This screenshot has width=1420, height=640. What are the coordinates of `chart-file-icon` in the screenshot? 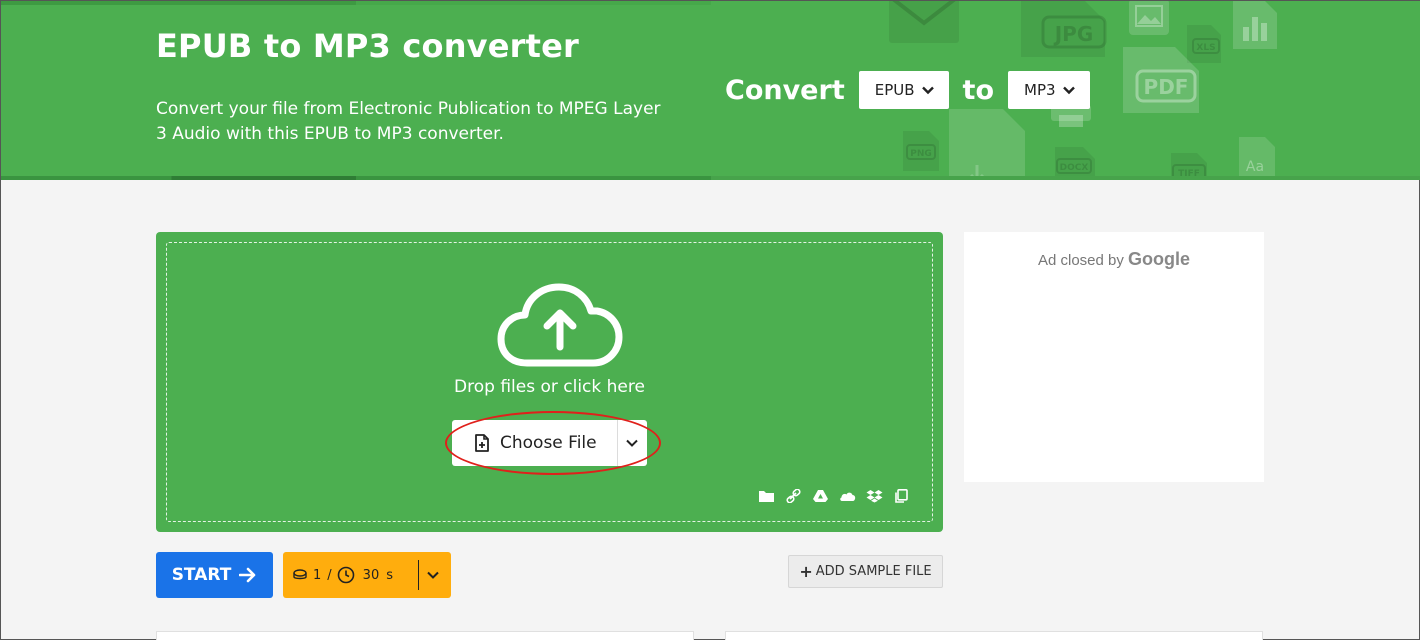 It's located at (1255, 25).